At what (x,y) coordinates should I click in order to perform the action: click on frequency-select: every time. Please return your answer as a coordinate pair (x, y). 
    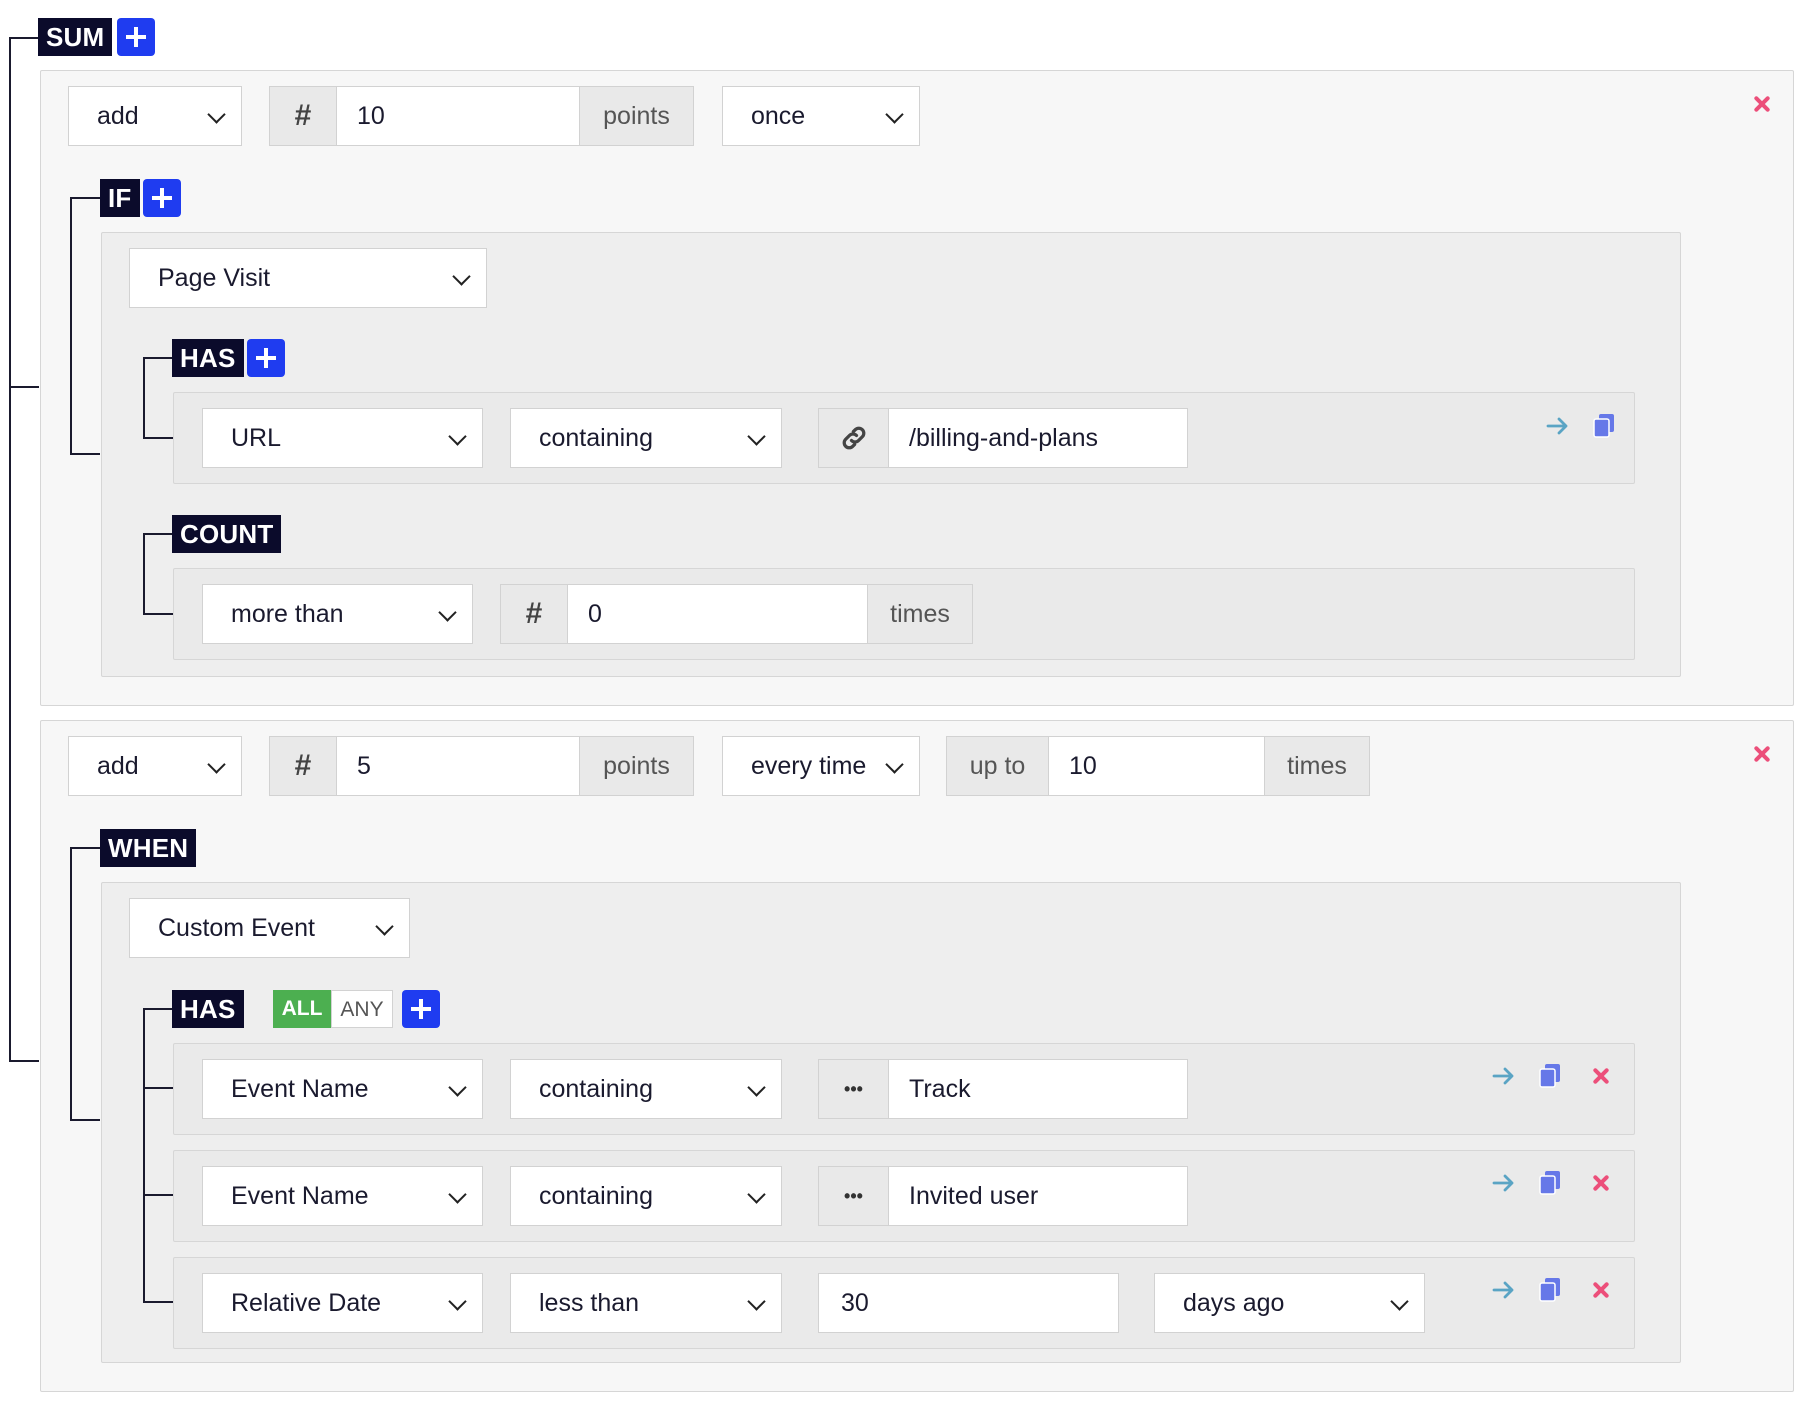
    Looking at the image, I should click on (821, 766).